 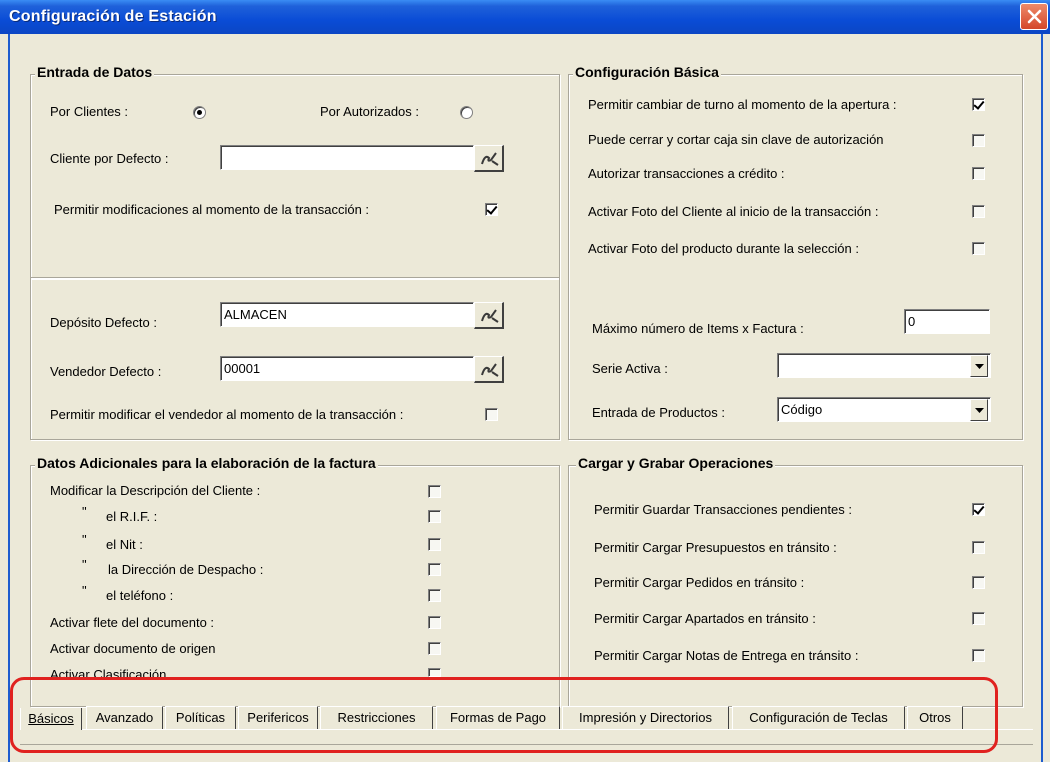 I want to click on entrada-productos-dropdown-button, so click(x=979, y=410).